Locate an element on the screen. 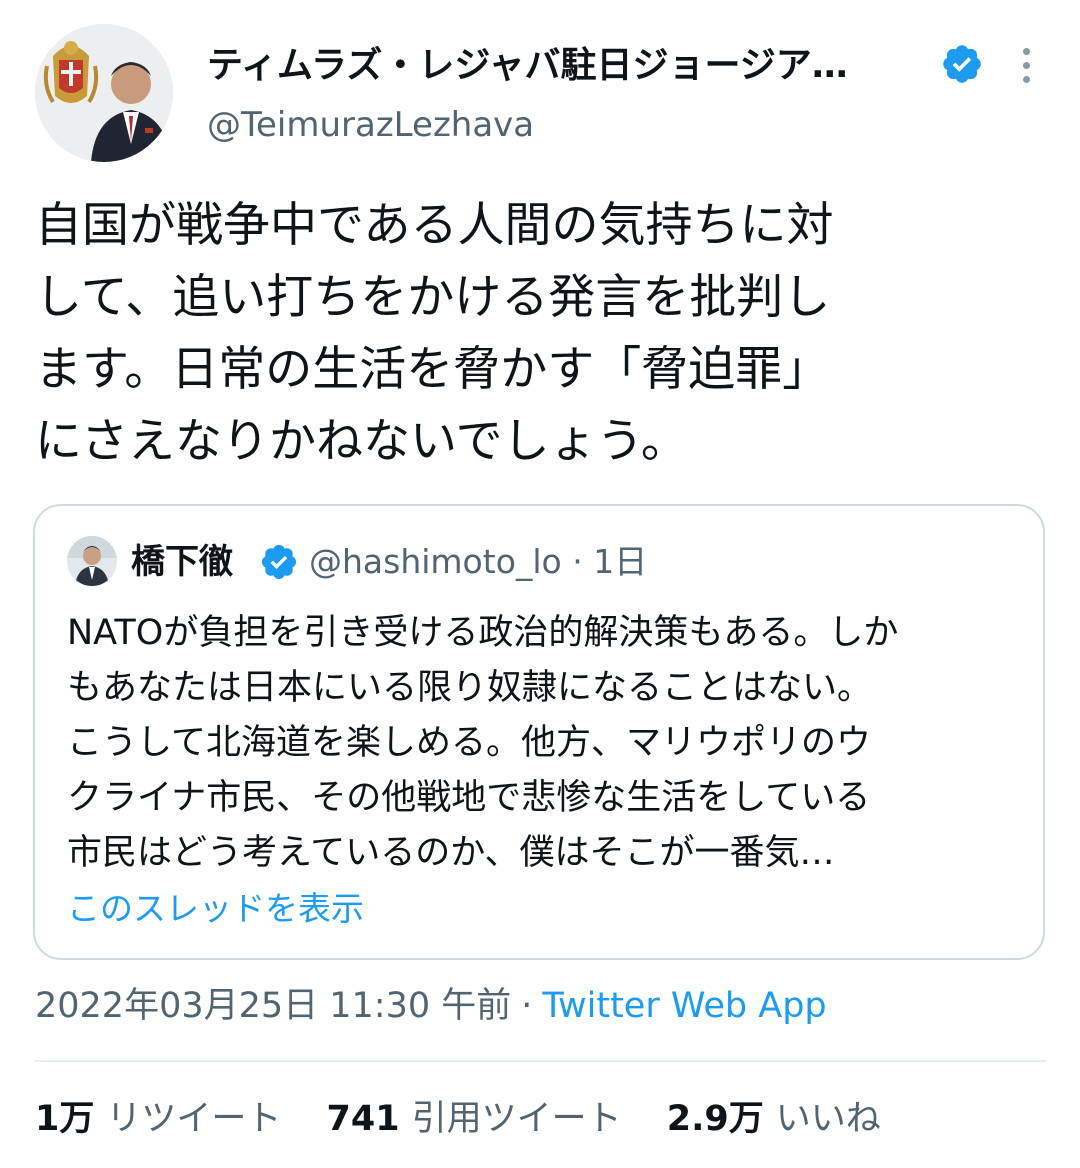 The width and height of the screenshot is (1080, 1168). show-thread-link: このスレッドを表示 is located at coordinates (215, 909).